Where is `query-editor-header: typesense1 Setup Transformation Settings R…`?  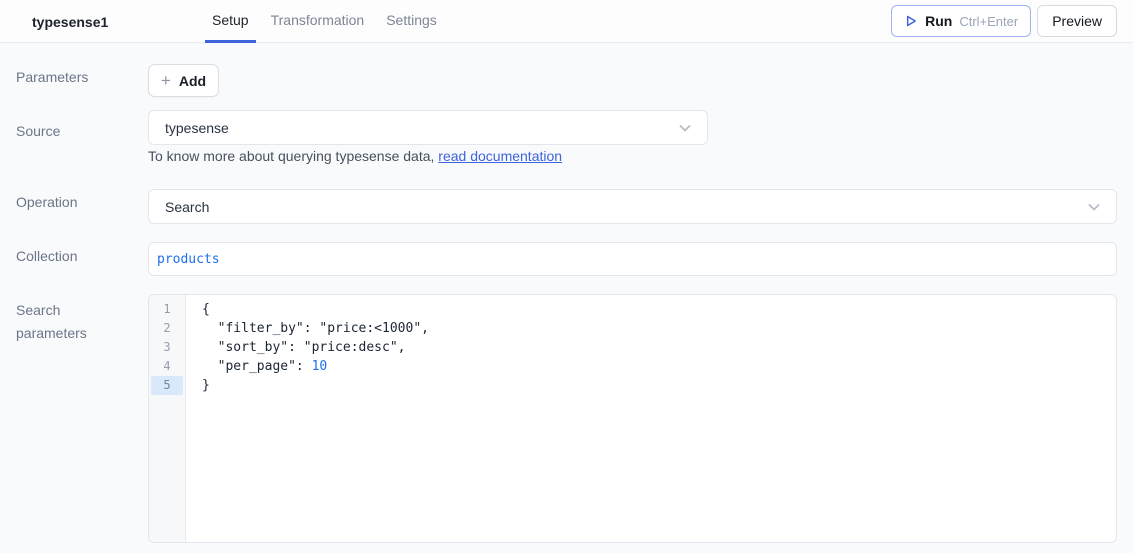 query-editor-header: typesense1 Setup Transformation Settings R… is located at coordinates (566, 21).